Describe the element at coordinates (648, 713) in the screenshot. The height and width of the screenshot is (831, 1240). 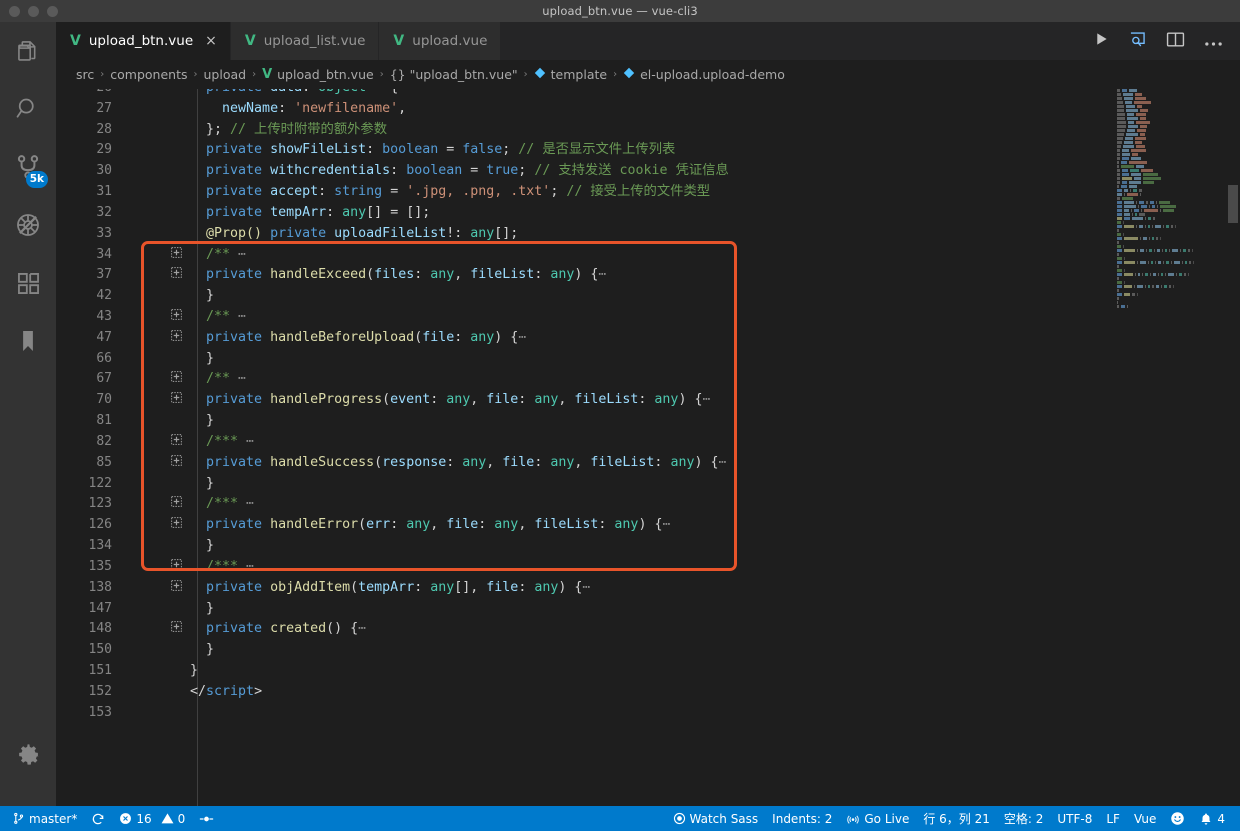
I see `code-line: 153` at that location.